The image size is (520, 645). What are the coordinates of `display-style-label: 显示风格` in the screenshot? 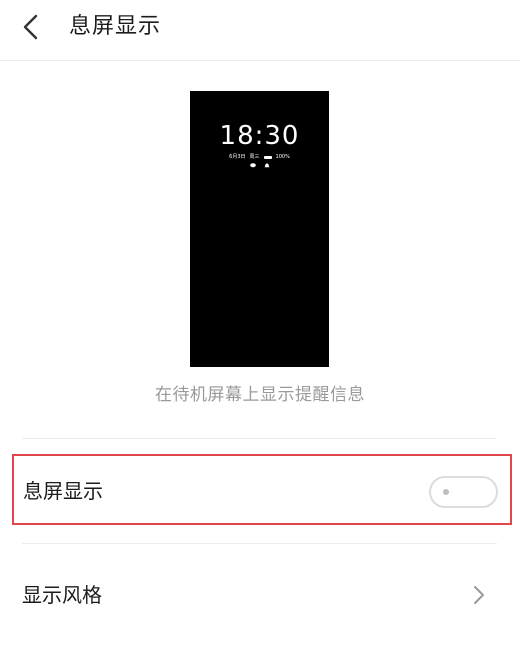 It's located at (62, 595).